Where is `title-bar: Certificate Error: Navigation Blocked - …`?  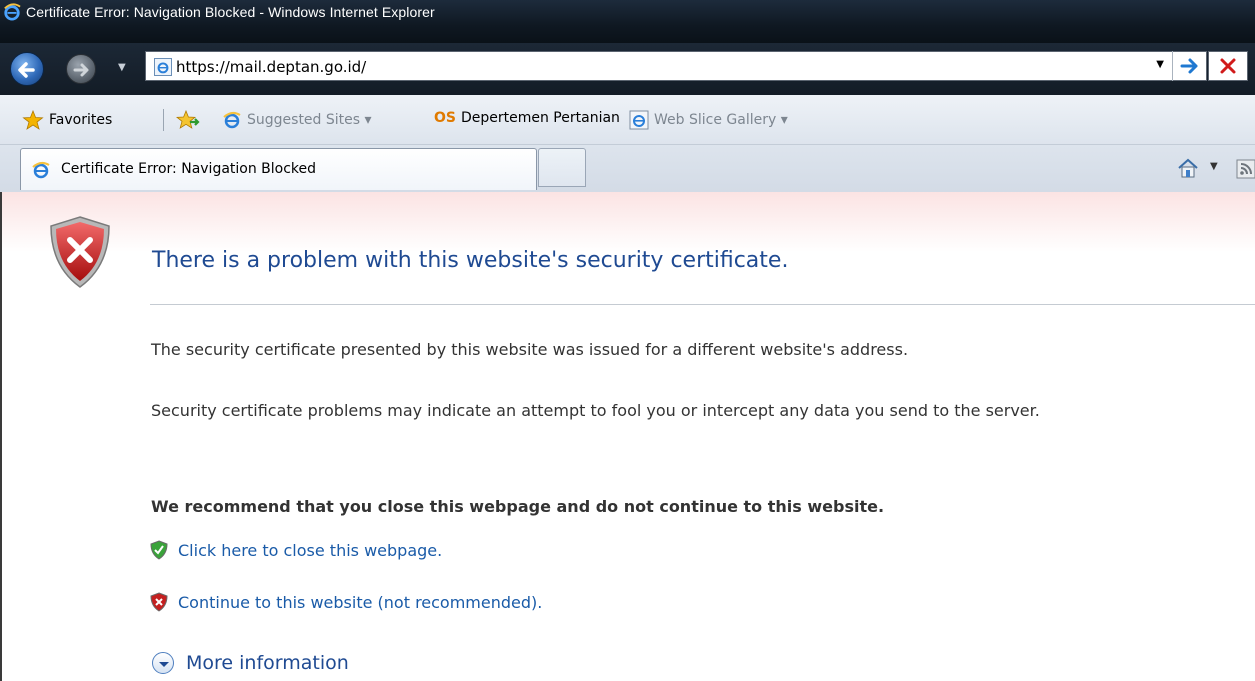
title-bar: Certificate Error: Navigation Blocked - … is located at coordinates (627, 21).